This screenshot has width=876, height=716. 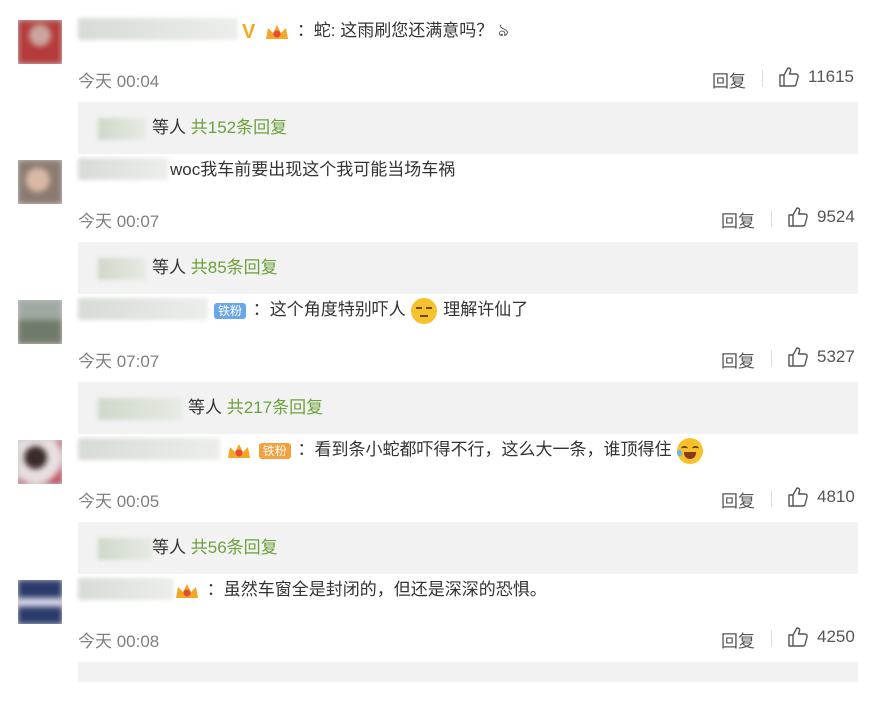 What do you see at coordinates (119, 501) in the screenshot?
I see `comment-time: 今天 00:05` at bounding box center [119, 501].